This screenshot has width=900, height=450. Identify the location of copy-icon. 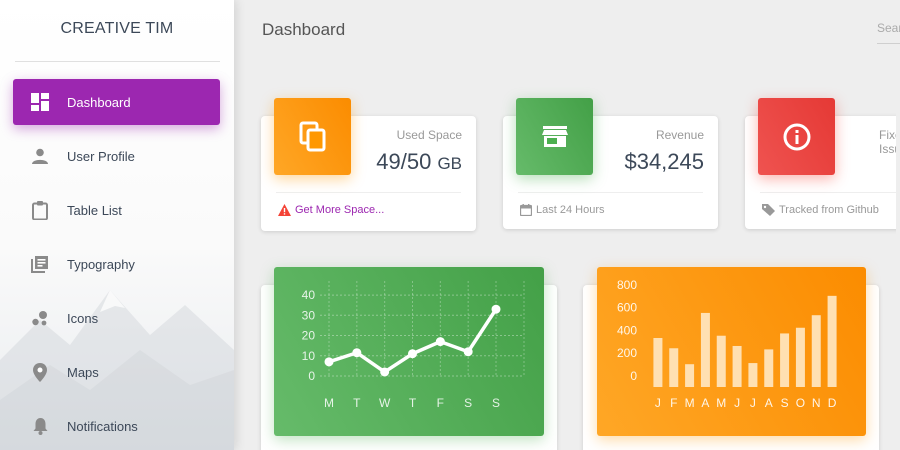
(312, 136).